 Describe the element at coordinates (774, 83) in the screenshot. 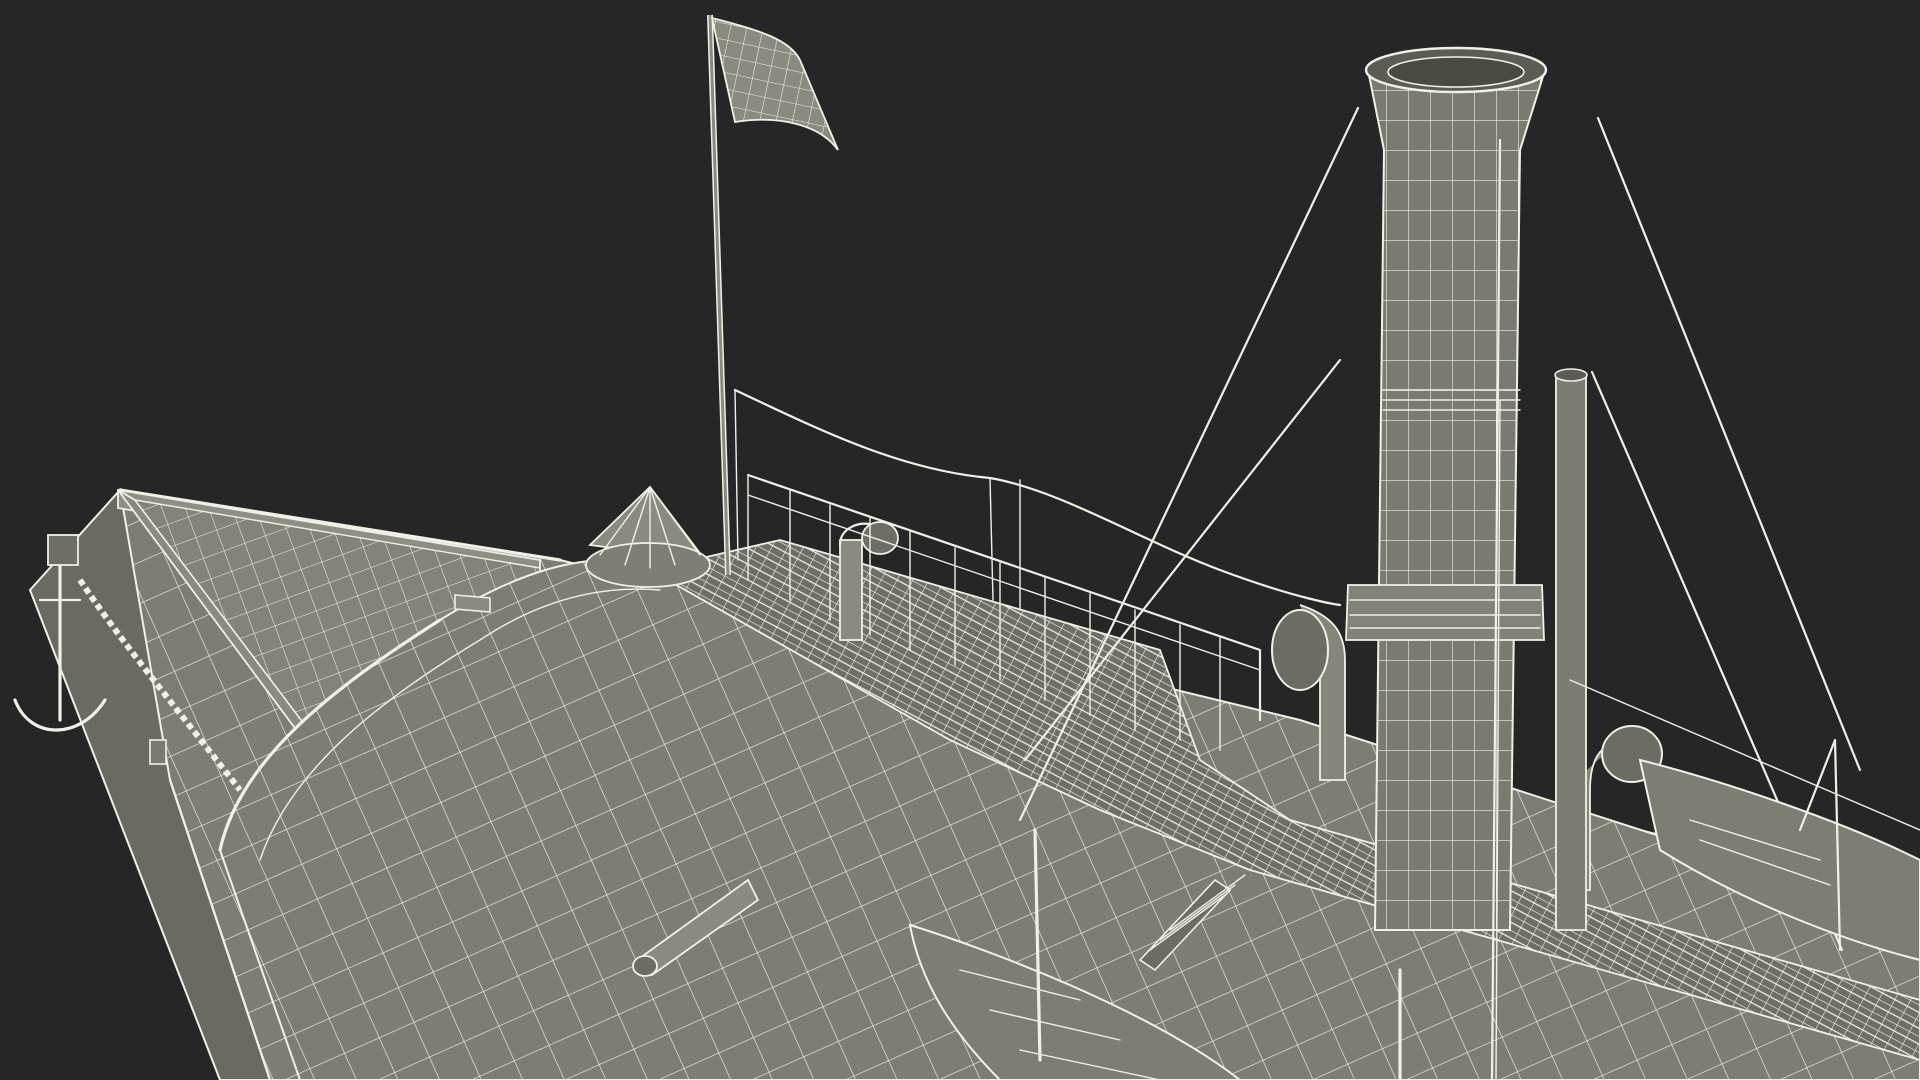

I see `flag` at that location.